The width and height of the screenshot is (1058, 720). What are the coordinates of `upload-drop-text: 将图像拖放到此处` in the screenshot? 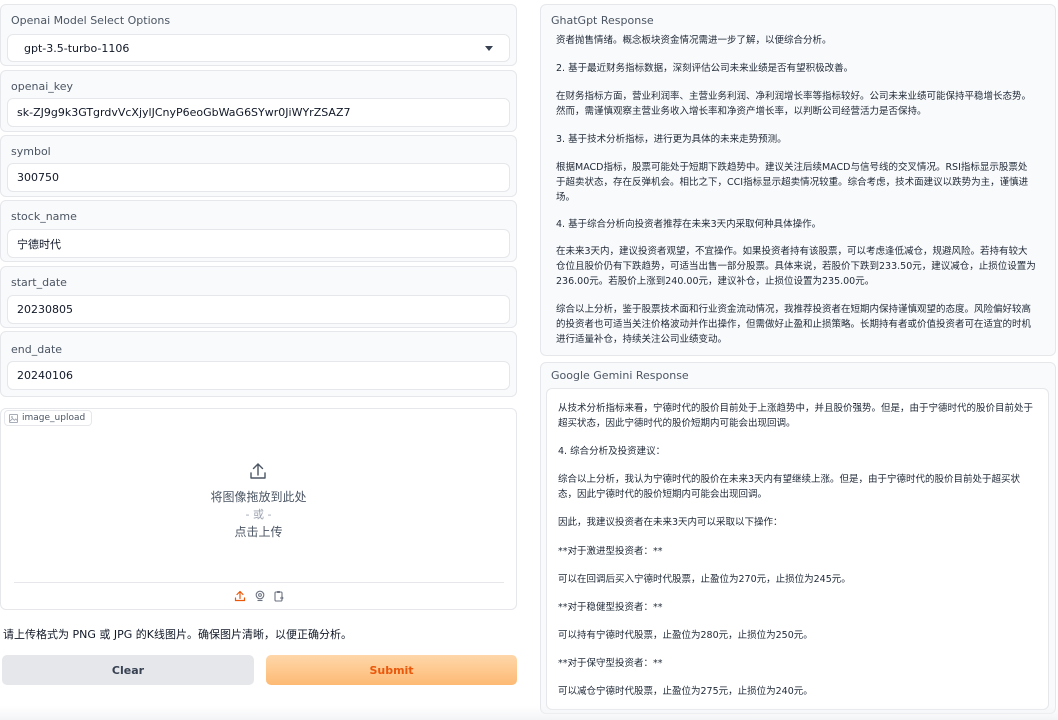 It's located at (258, 496).